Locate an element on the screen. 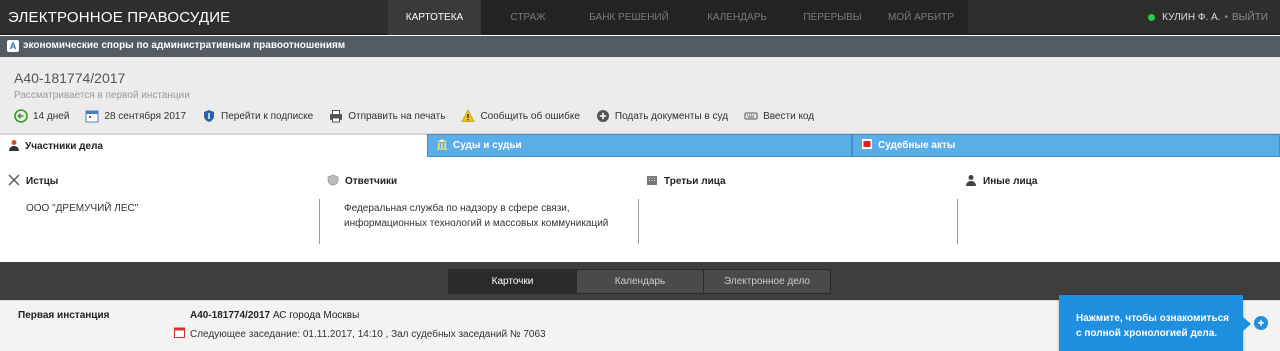  online-status-icon is located at coordinates (1152, 17).